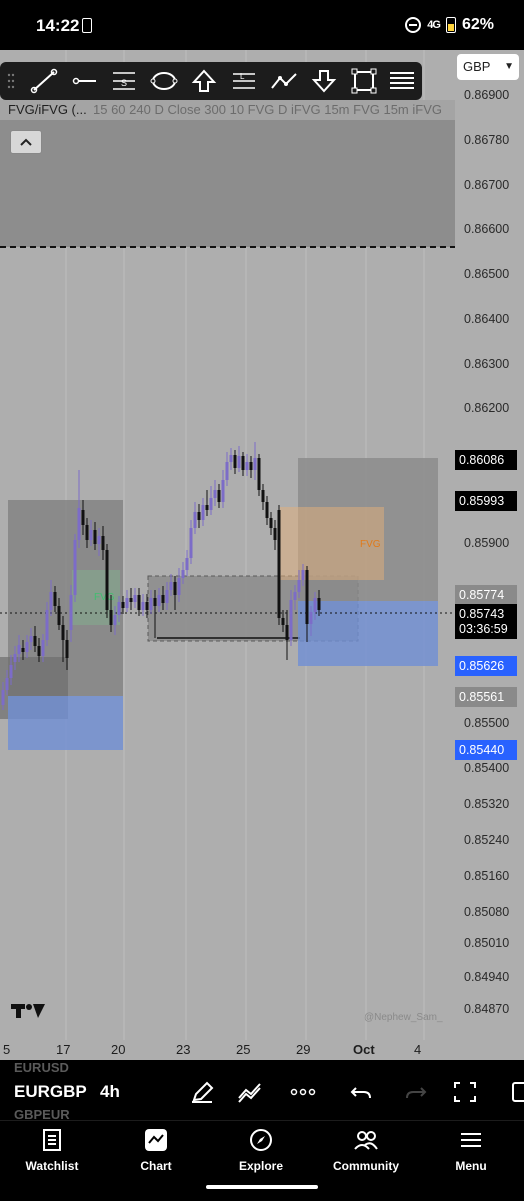  Describe the element at coordinates (244, 81) in the screenshot. I see `fib-retracement-tool-icon: L` at that location.